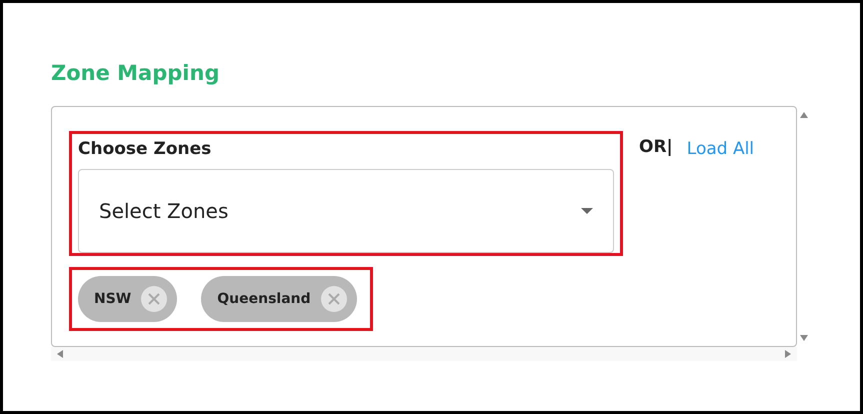 The width and height of the screenshot is (863, 414). What do you see at coordinates (145, 149) in the screenshot?
I see `field-label: Choose Zones` at bounding box center [145, 149].